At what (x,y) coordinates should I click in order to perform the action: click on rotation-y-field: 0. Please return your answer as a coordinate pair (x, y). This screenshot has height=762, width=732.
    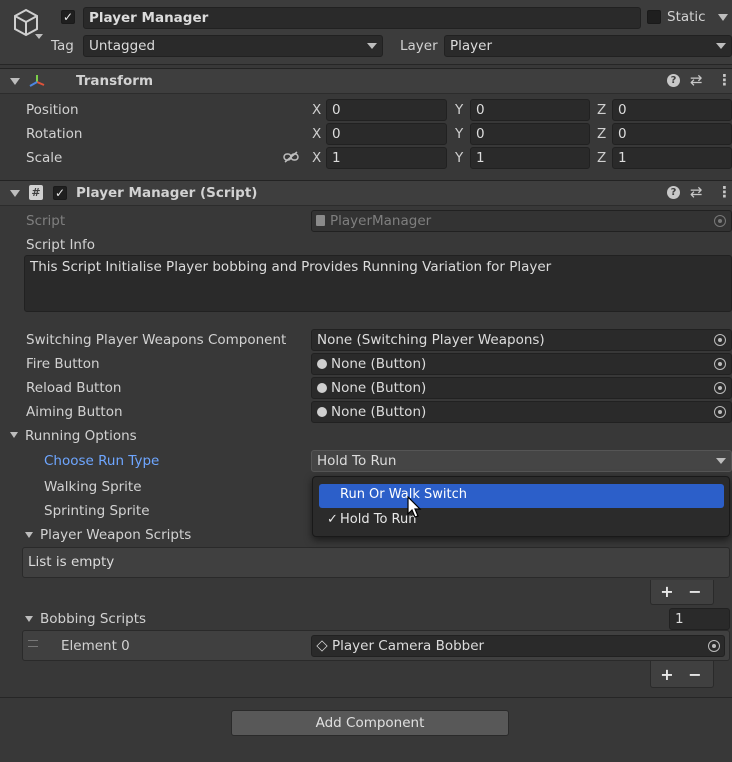
    Looking at the image, I should click on (530, 134).